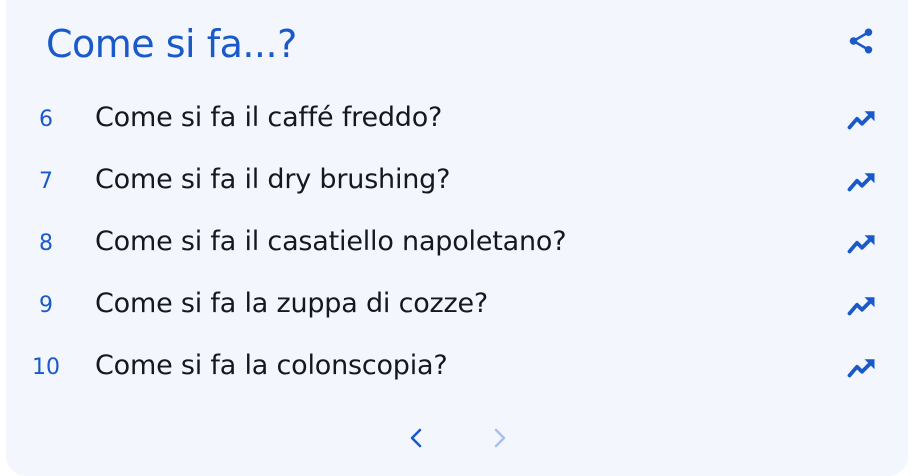 This screenshot has height=476, width=914. Describe the element at coordinates (272, 180) in the screenshot. I see `item-query: Come si fa il dry brushing?` at that location.